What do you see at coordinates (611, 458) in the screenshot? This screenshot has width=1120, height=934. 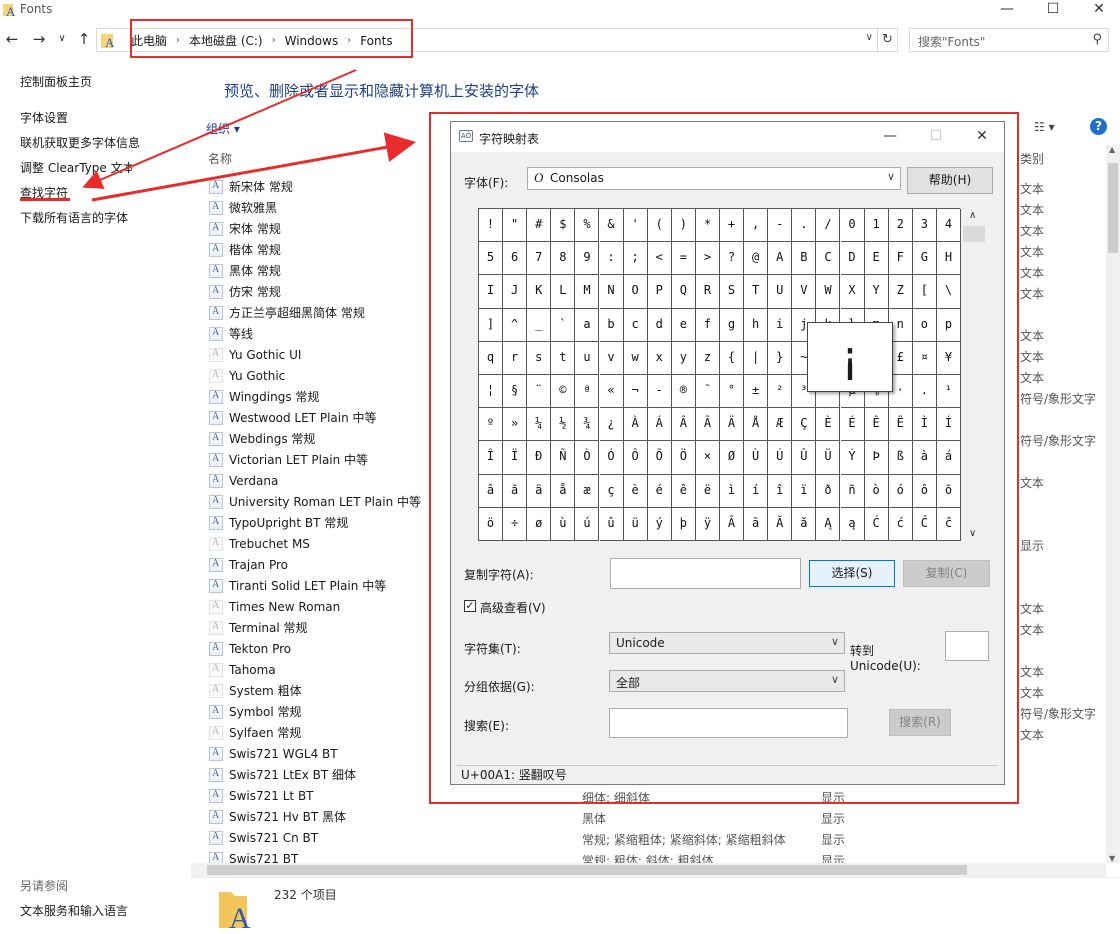 I see `character-cell: Ó` at bounding box center [611, 458].